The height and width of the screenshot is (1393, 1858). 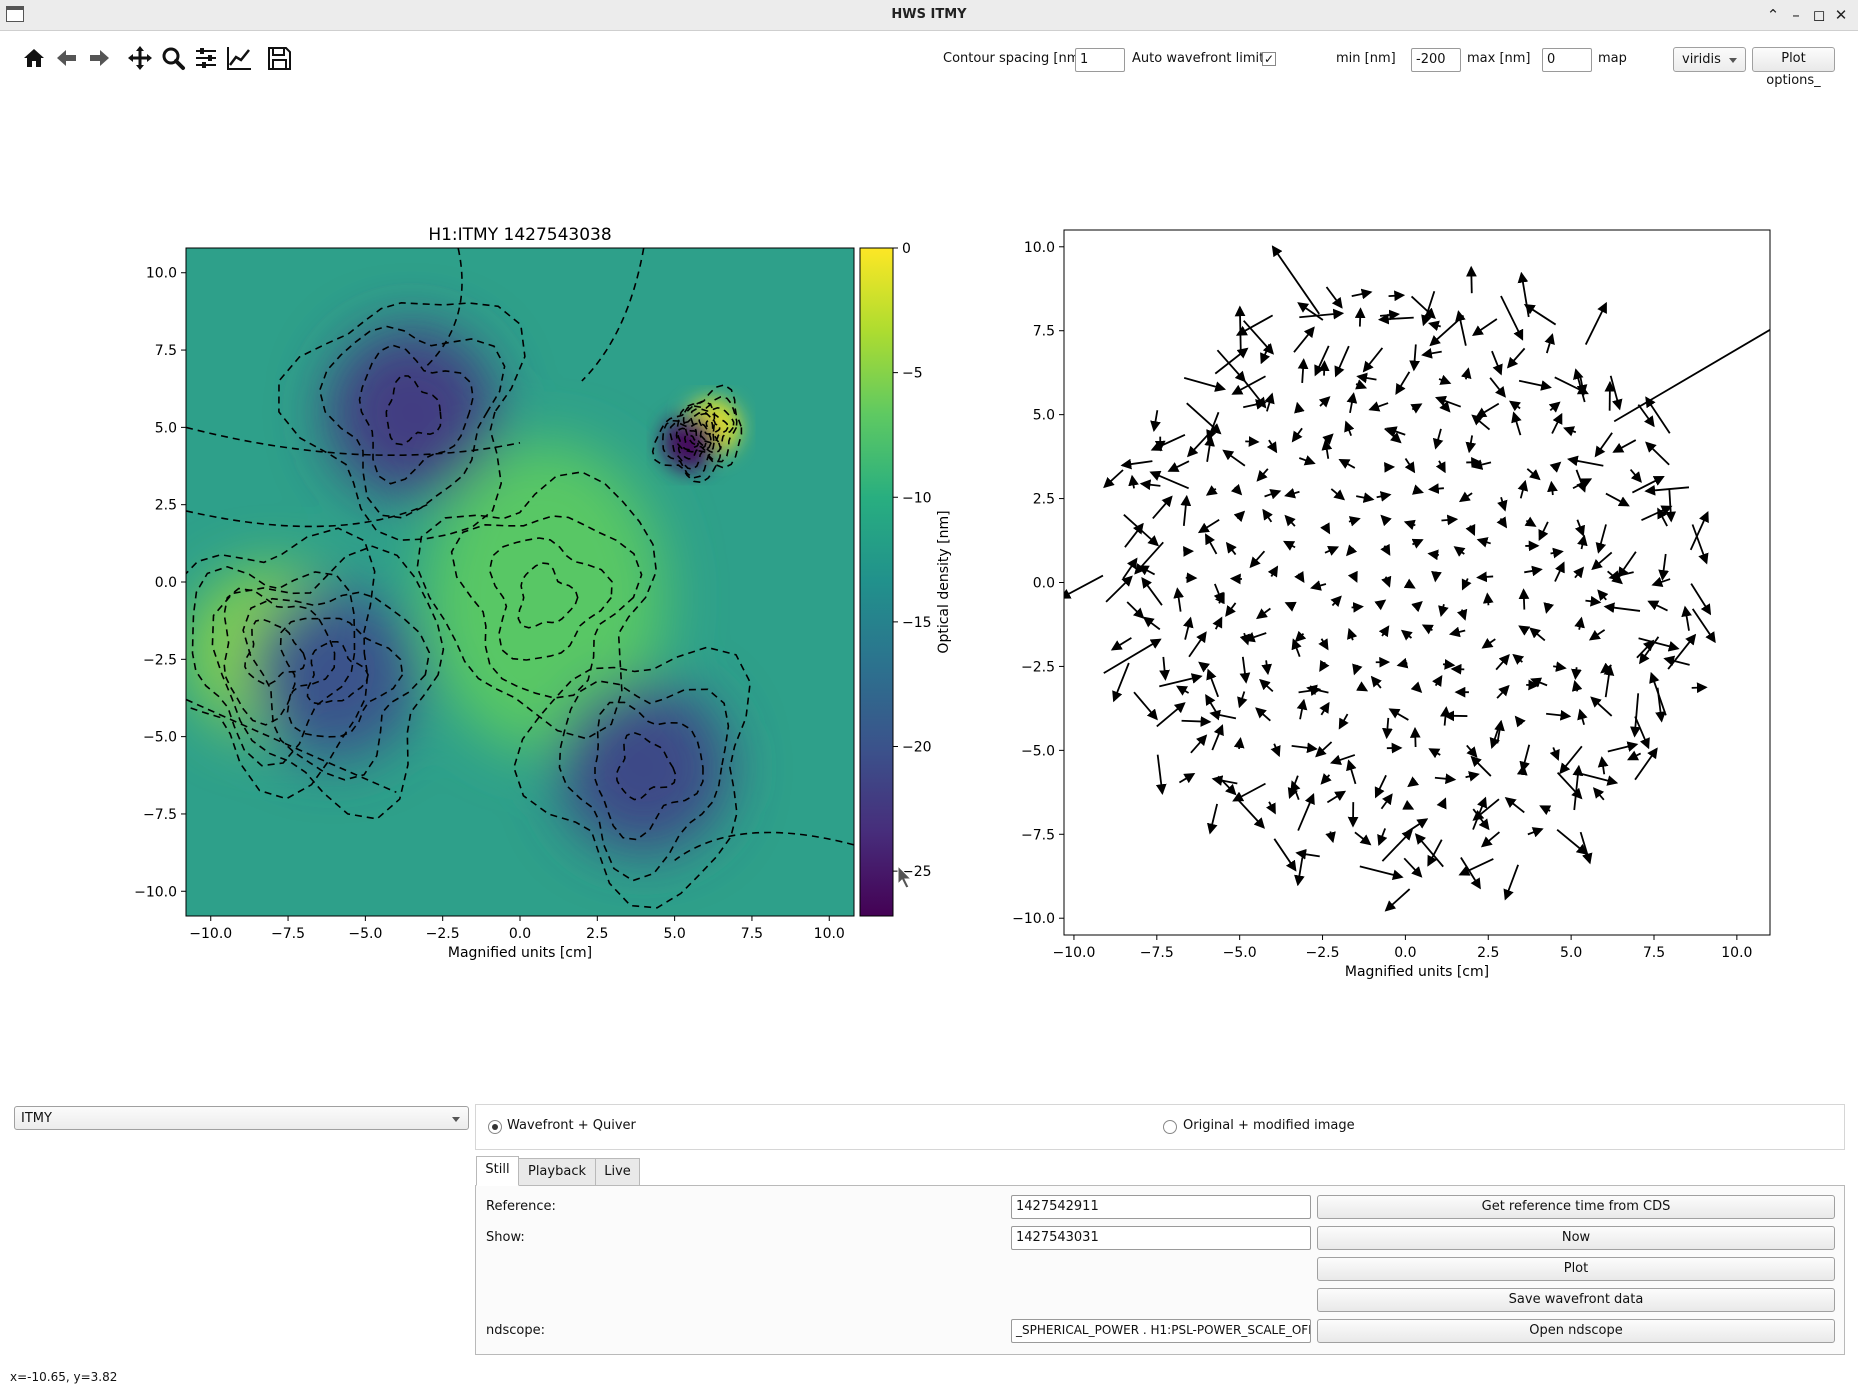 I want to click on open-ndscope-button: Open ndscope, so click(x=1576, y=1331).